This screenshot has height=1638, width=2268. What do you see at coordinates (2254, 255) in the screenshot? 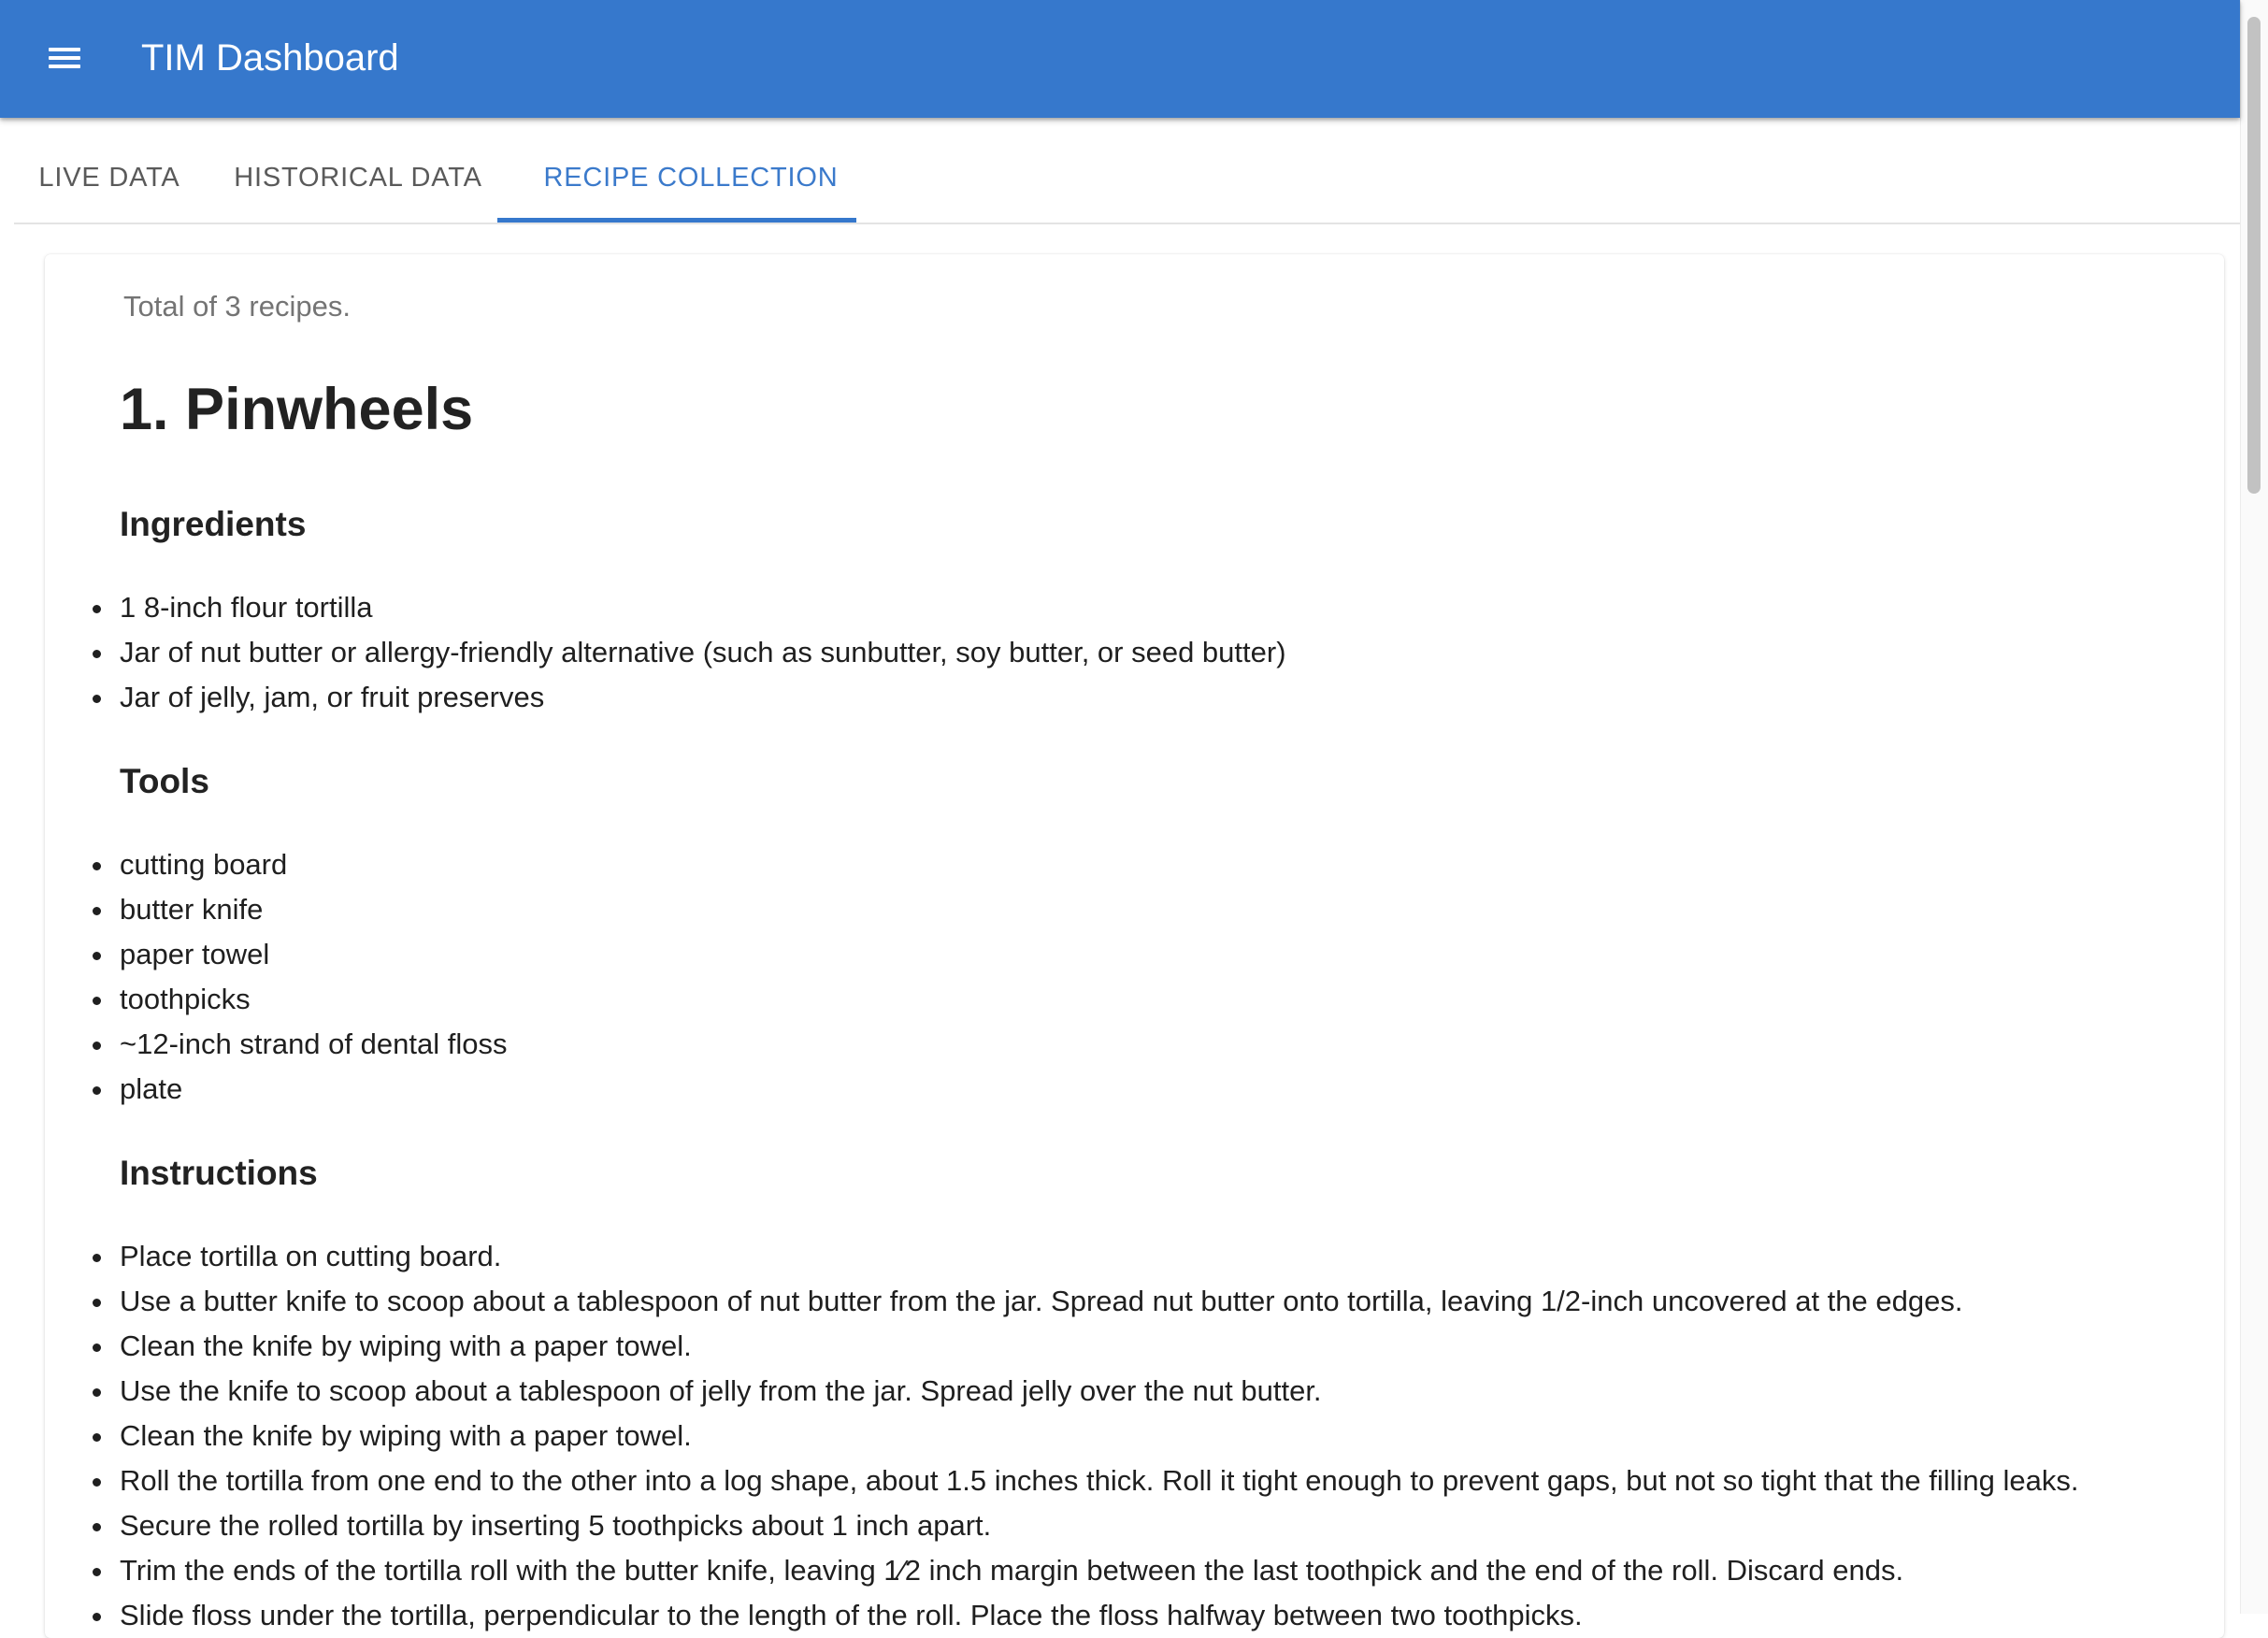
I see `scrollbar-thumb` at bounding box center [2254, 255].